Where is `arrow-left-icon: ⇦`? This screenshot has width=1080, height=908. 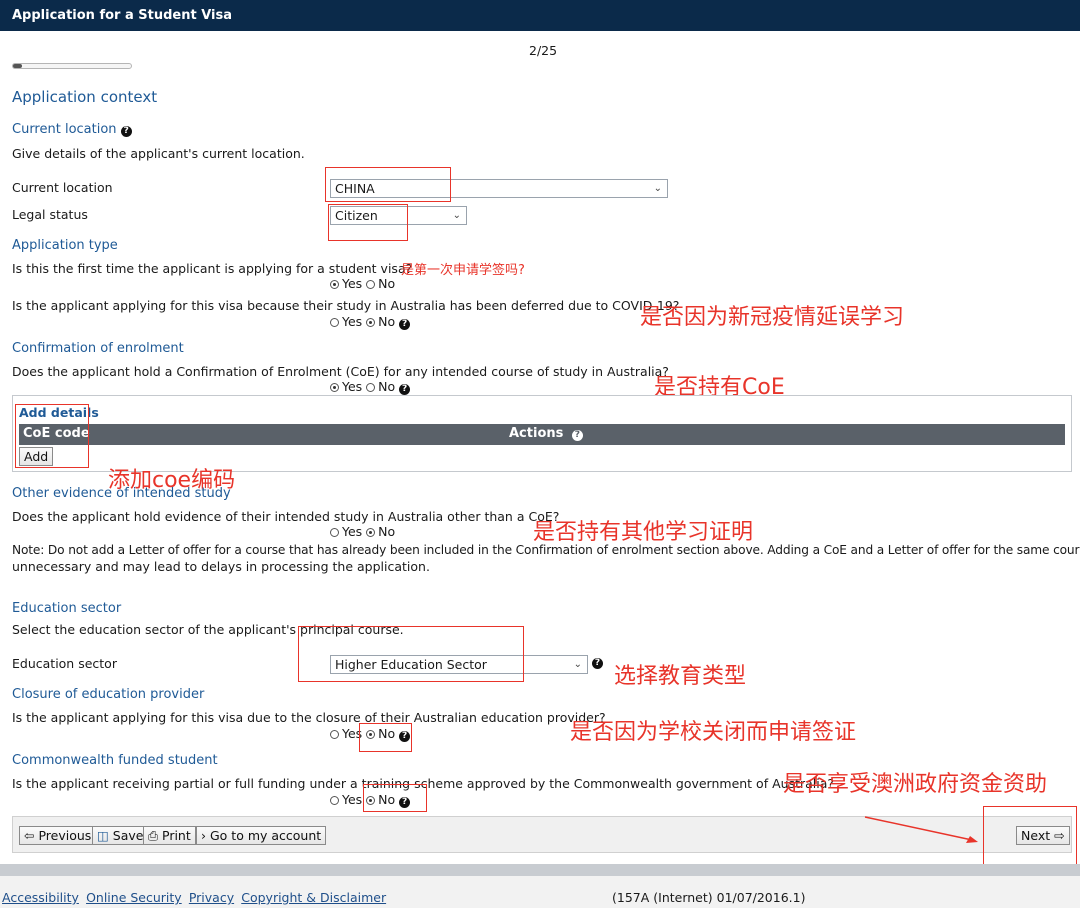 arrow-left-icon: ⇦ is located at coordinates (29, 835).